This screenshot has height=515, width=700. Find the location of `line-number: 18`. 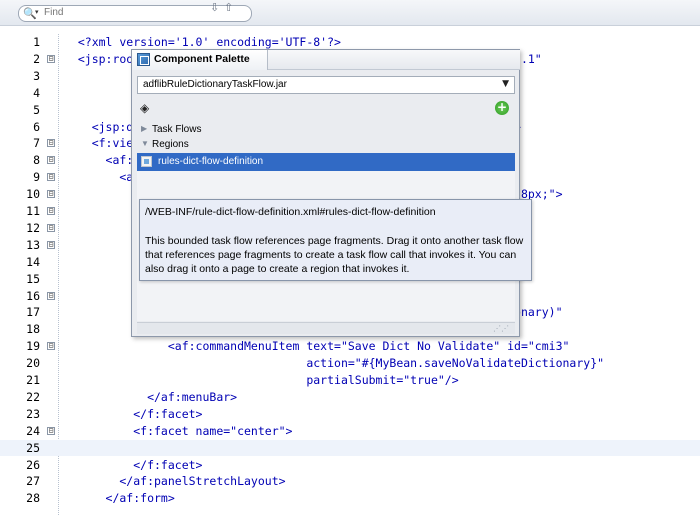

line-number: 18 is located at coordinates (33, 329).